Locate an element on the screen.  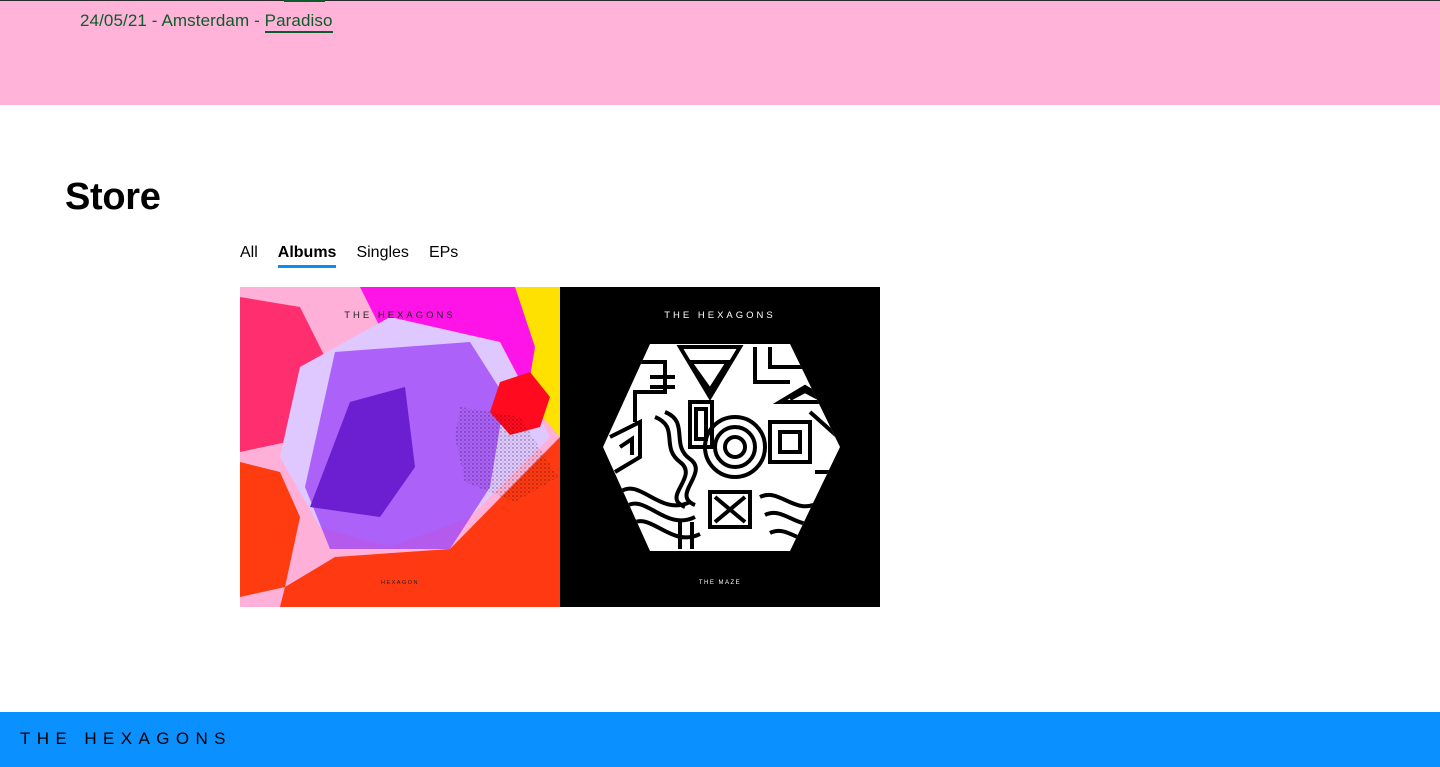
store-title: Store is located at coordinates (113, 197).